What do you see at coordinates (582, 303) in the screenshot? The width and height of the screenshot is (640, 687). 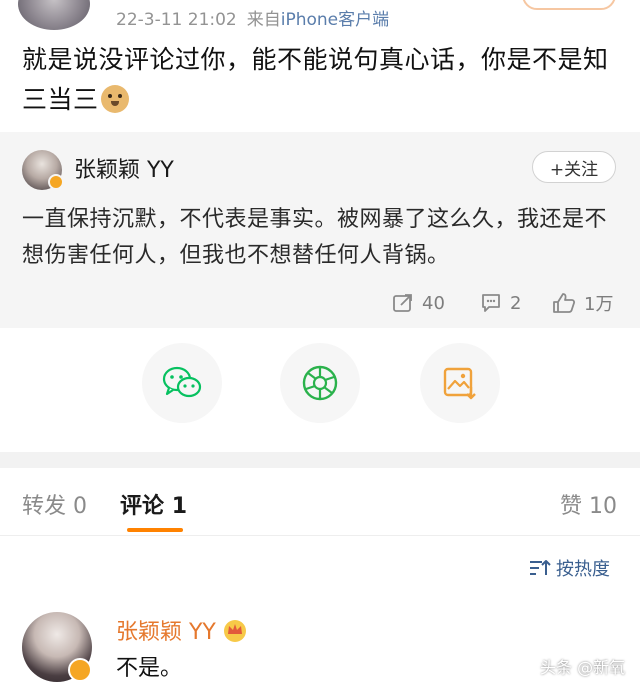 I see `like-count-button: 1万` at bounding box center [582, 303].